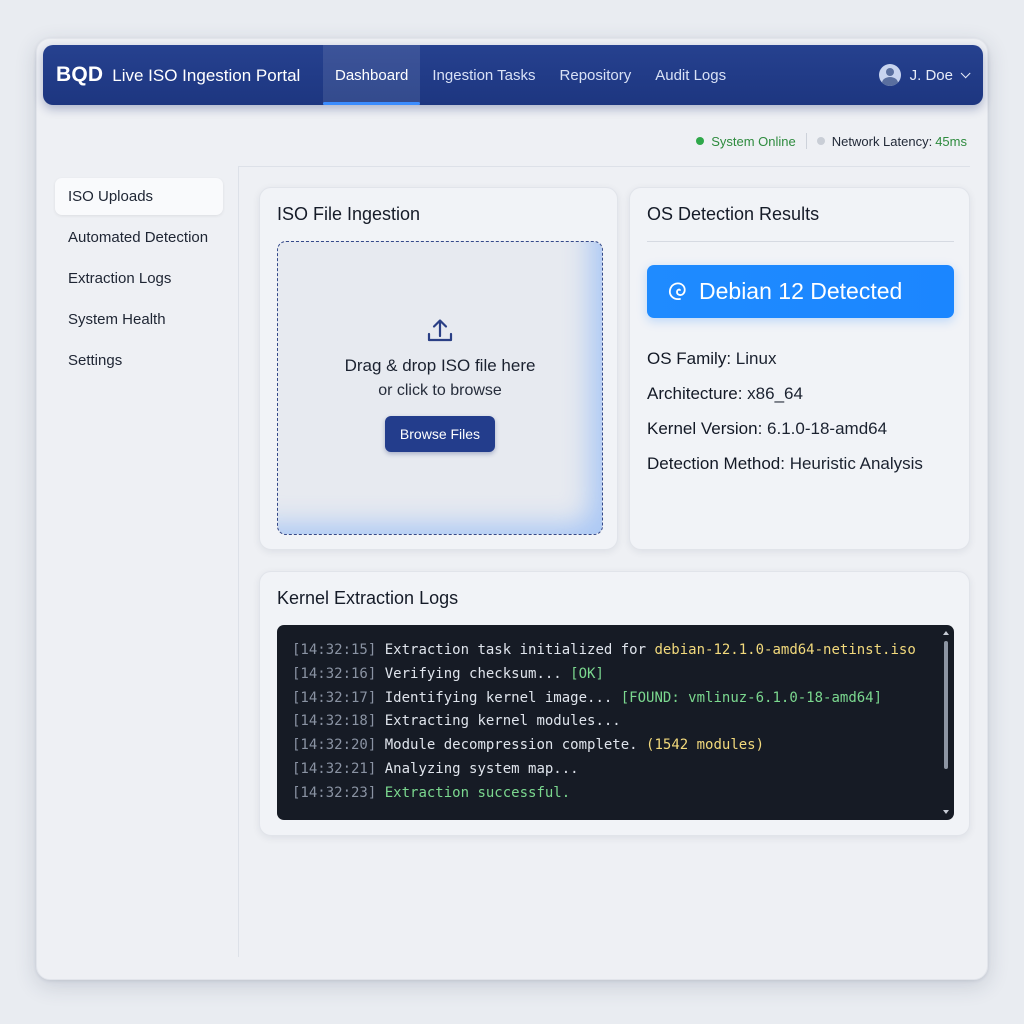 The width and height of the screenshot is (1024, 1024). What do you see at coordinates (856, 463) in the screenshot?
I see `detail-value: Heuristic Analysis` at bounding box center [856, 463].